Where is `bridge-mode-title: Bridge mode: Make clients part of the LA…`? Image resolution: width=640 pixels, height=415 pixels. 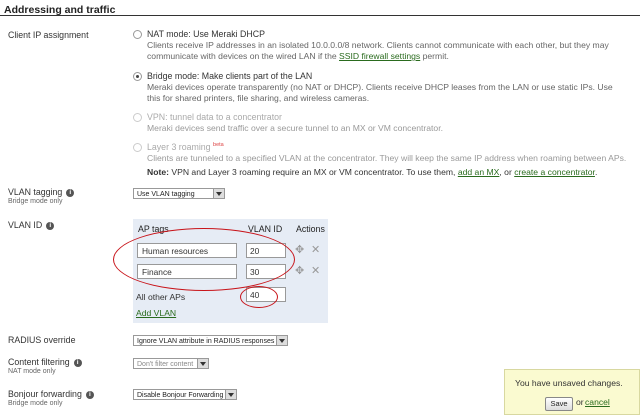 bridge-mode-title: Bridge mode: Make clients part of the LA… is located at coordinates (230, 76).